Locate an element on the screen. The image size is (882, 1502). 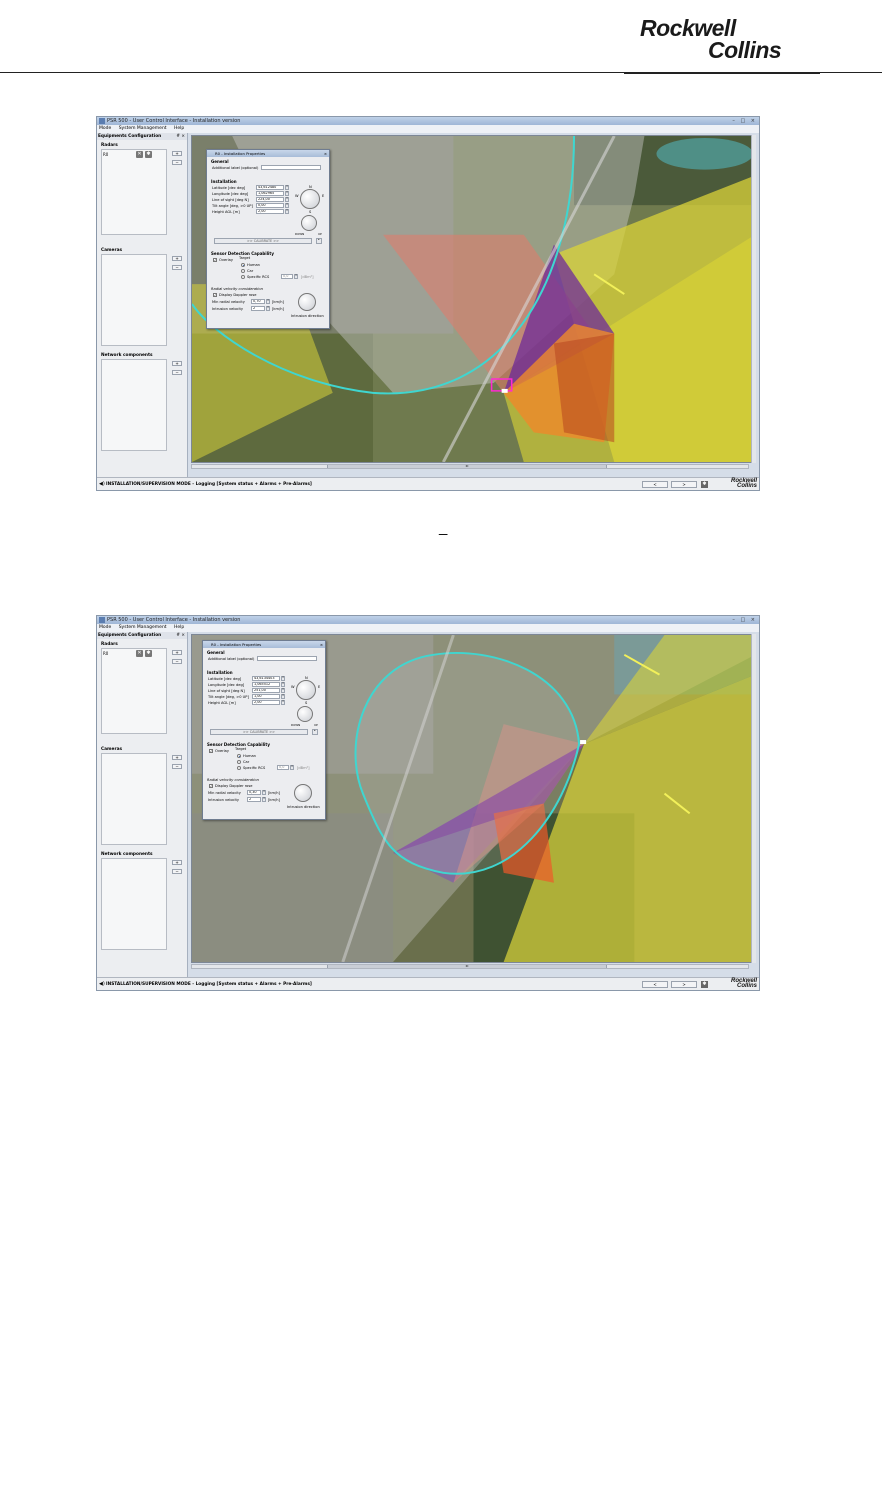
latitude-input: 43,6134403 is located at coordinates (266, 678).